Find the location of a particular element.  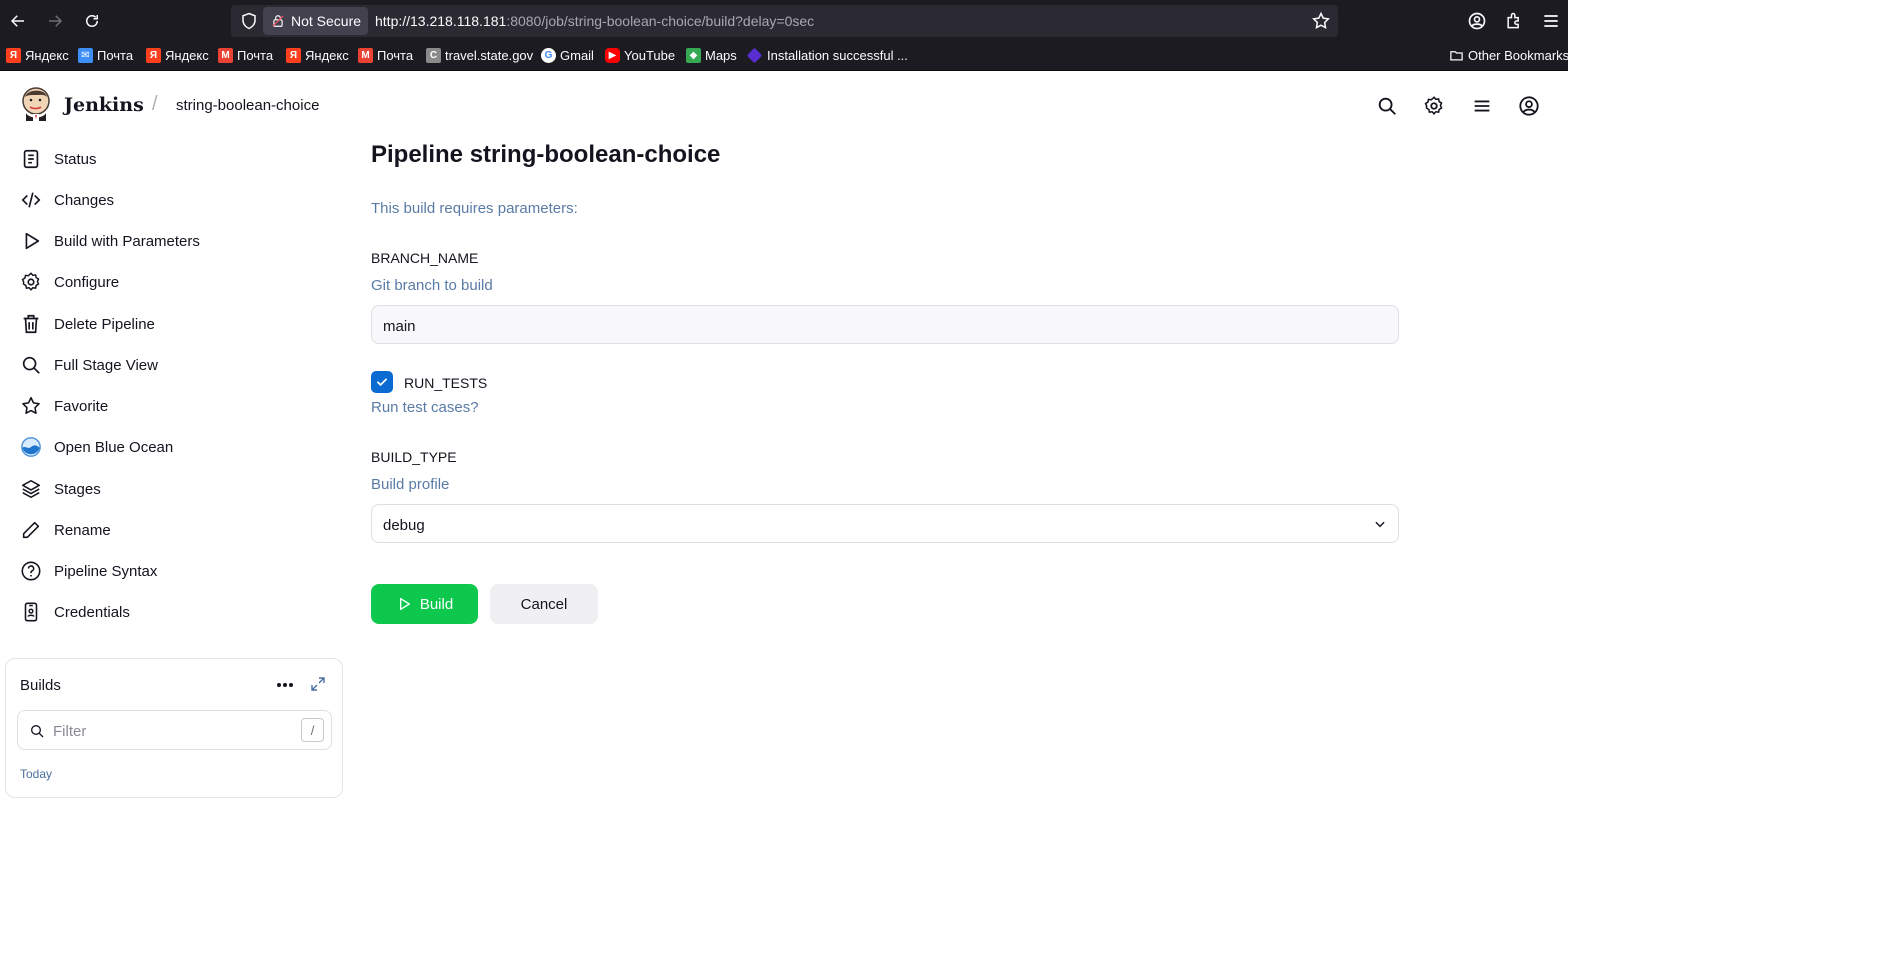

folder-icon is located at coordinates (1456, 56).